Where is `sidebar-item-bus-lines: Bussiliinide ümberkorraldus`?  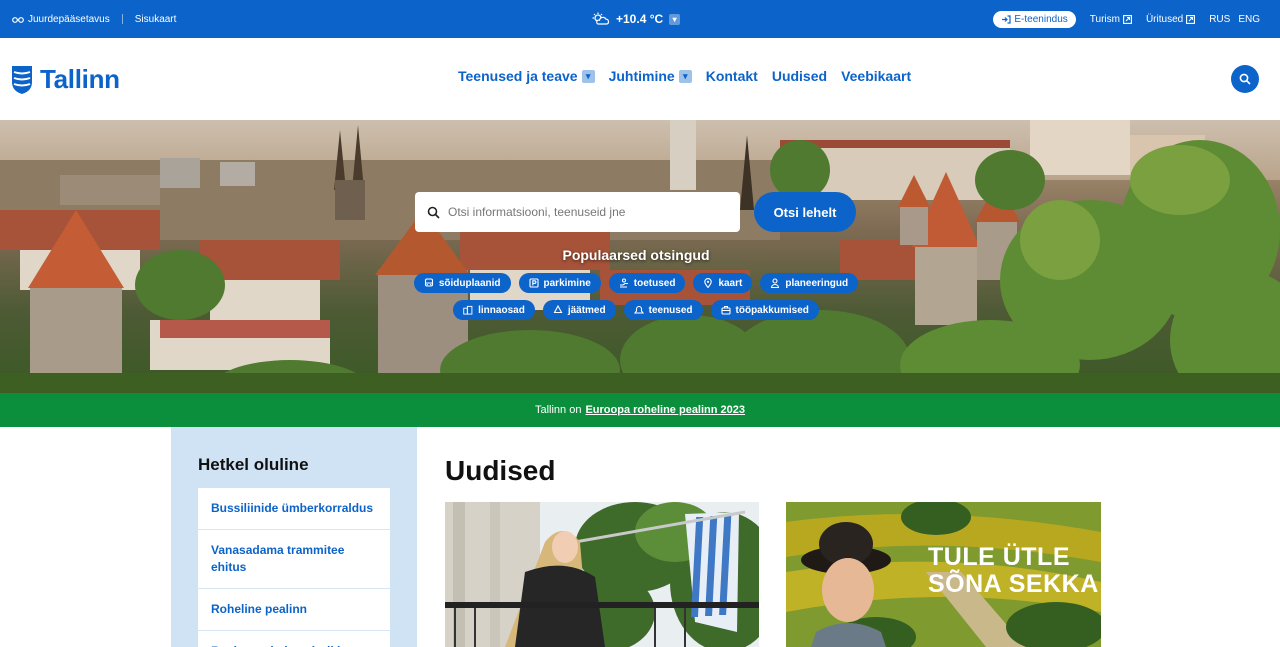
sidebar-item-bus-lines: Bussiliinide ümberkorraldus is located at coordinates (294, 509).